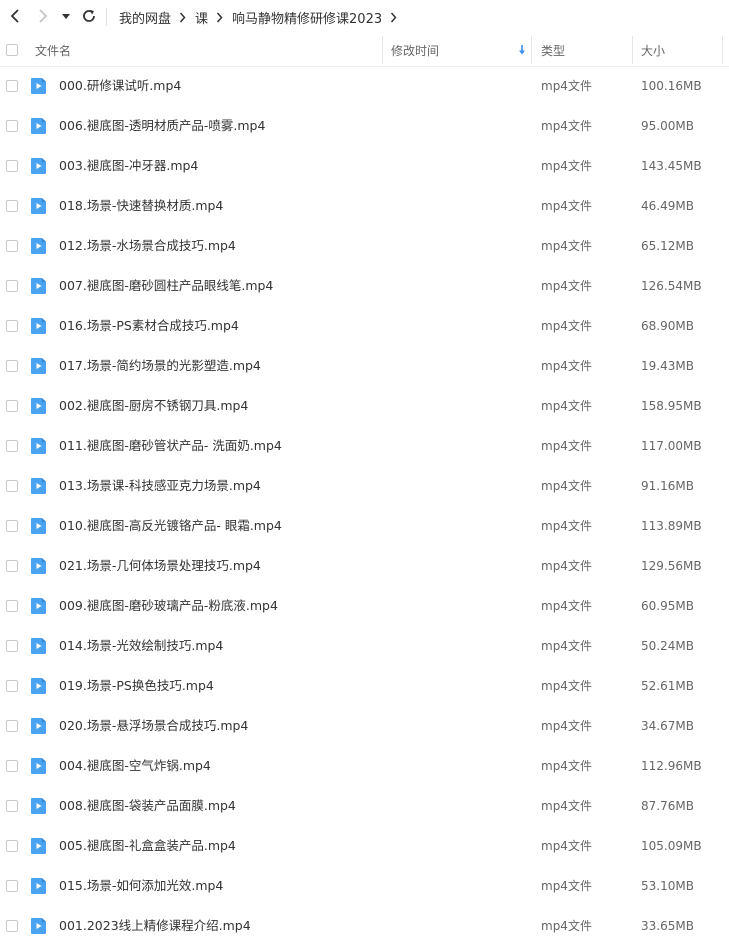 Image resolution: width=729 pixels, height=946 pixels. I want to click on file-row: 015.场景-如何添加光效.mp4 mp4文件 53.10MB, so click(364, 886).